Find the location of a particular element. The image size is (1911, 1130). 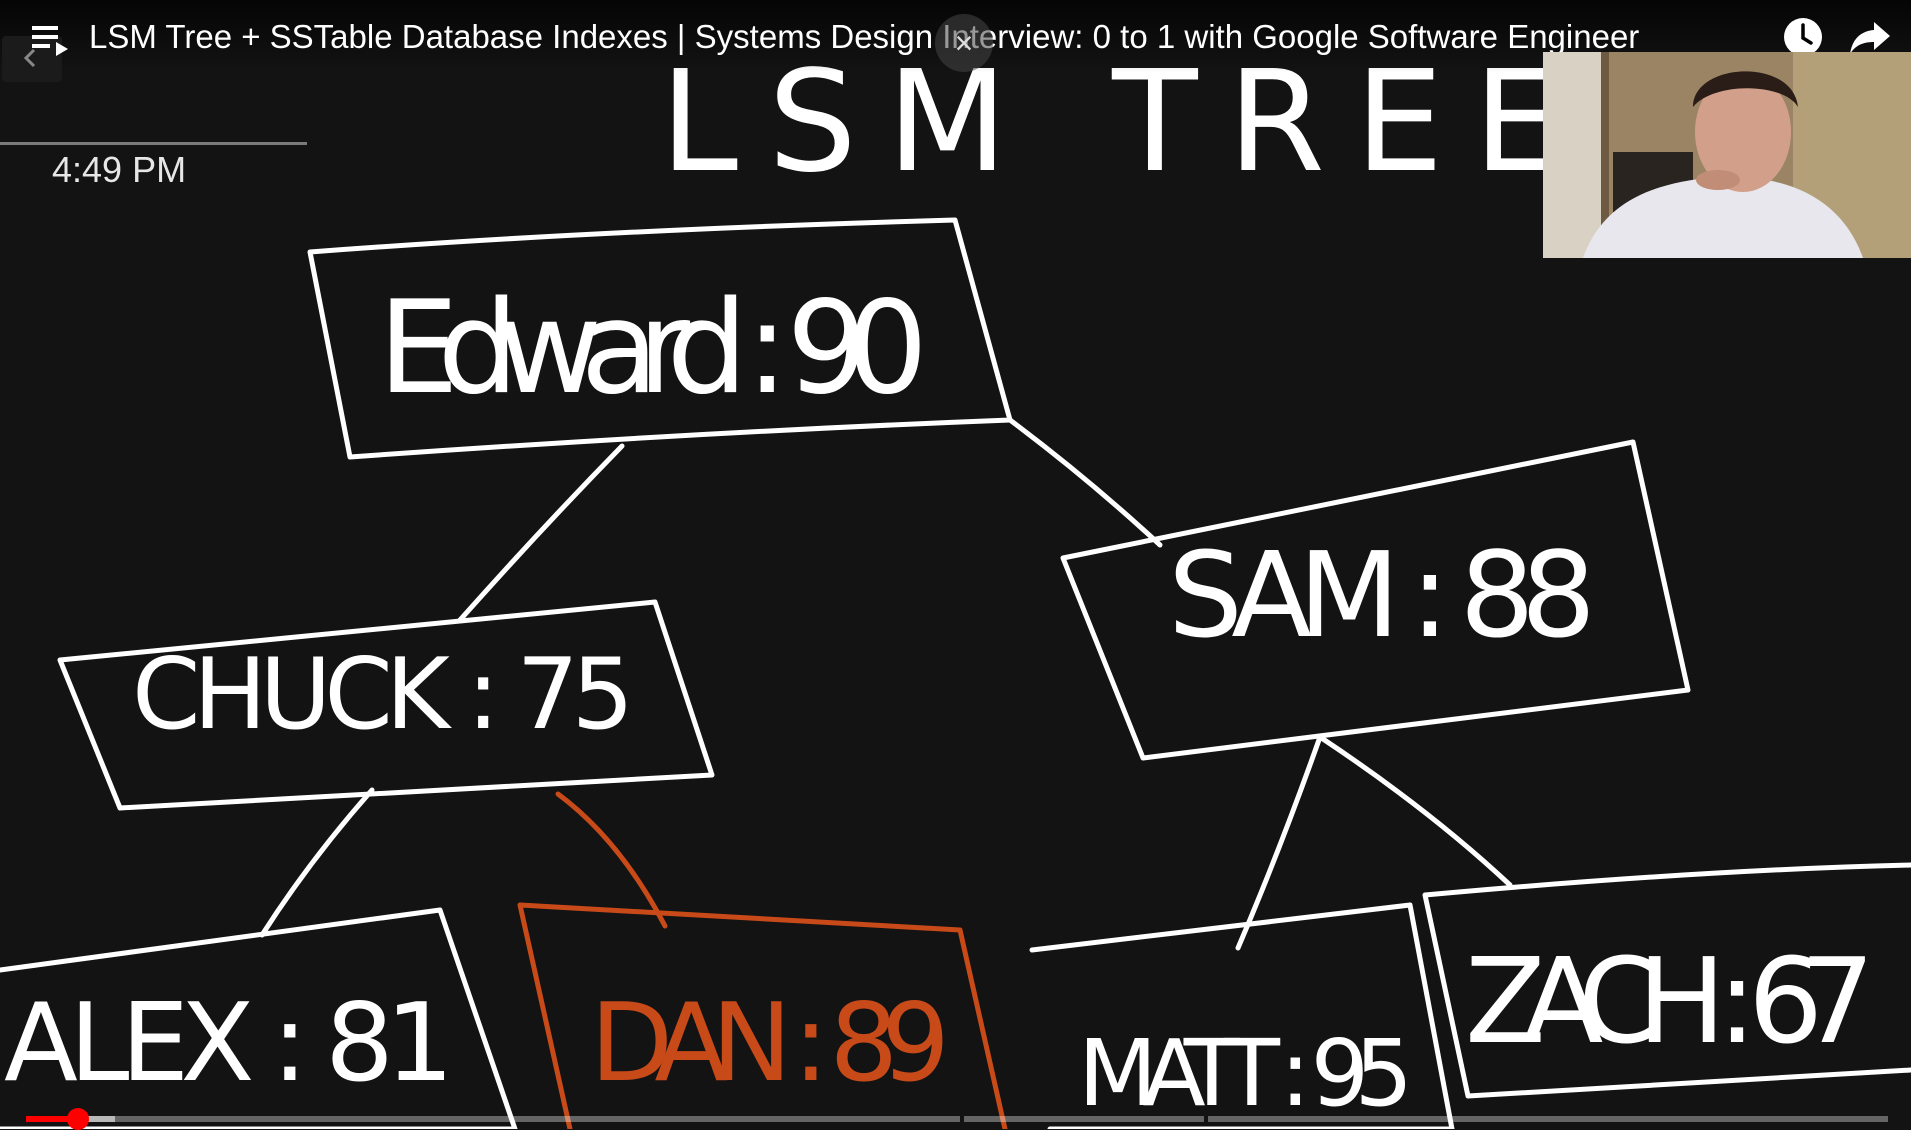

edge-root-right is located at coordinates (1085, 482).